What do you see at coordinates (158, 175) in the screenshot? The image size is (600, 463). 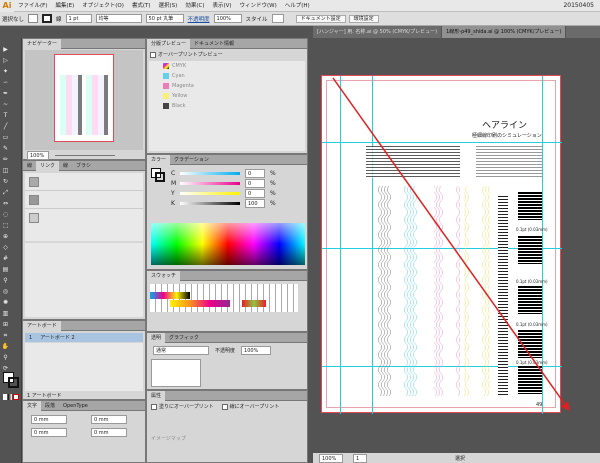 I see `color-fill-stroke` at bounding box center [158, 175].